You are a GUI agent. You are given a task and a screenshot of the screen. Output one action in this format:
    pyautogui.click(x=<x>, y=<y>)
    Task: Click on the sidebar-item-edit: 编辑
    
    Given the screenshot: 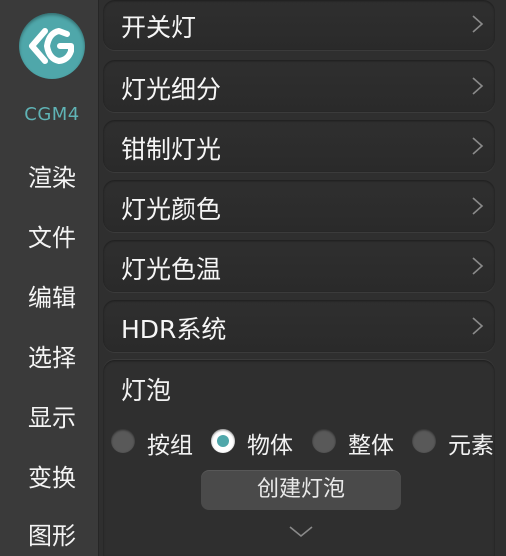 What is the action you would take?
    pyautogui.click(x=52, y=295)
    